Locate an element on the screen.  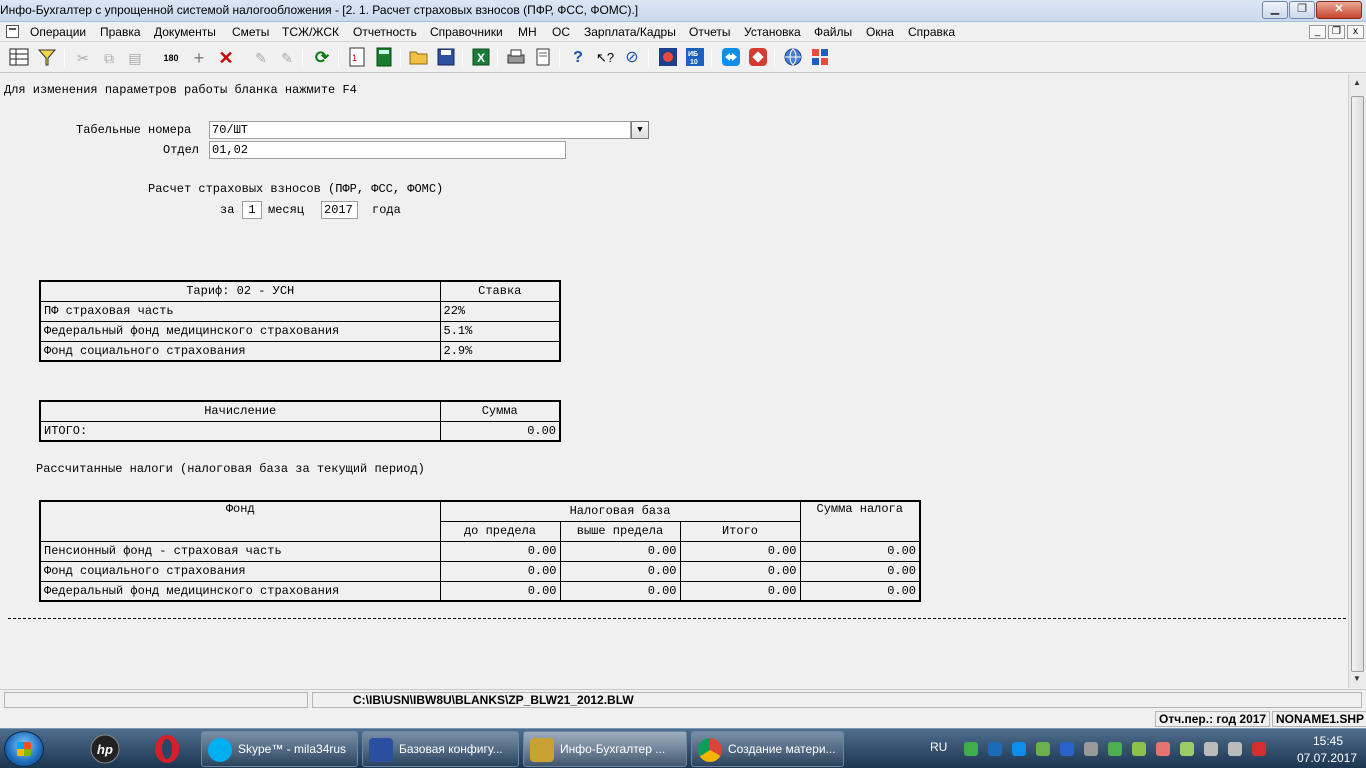
clock-date: 07.07.2017 is located at coordinates (1327, 758).